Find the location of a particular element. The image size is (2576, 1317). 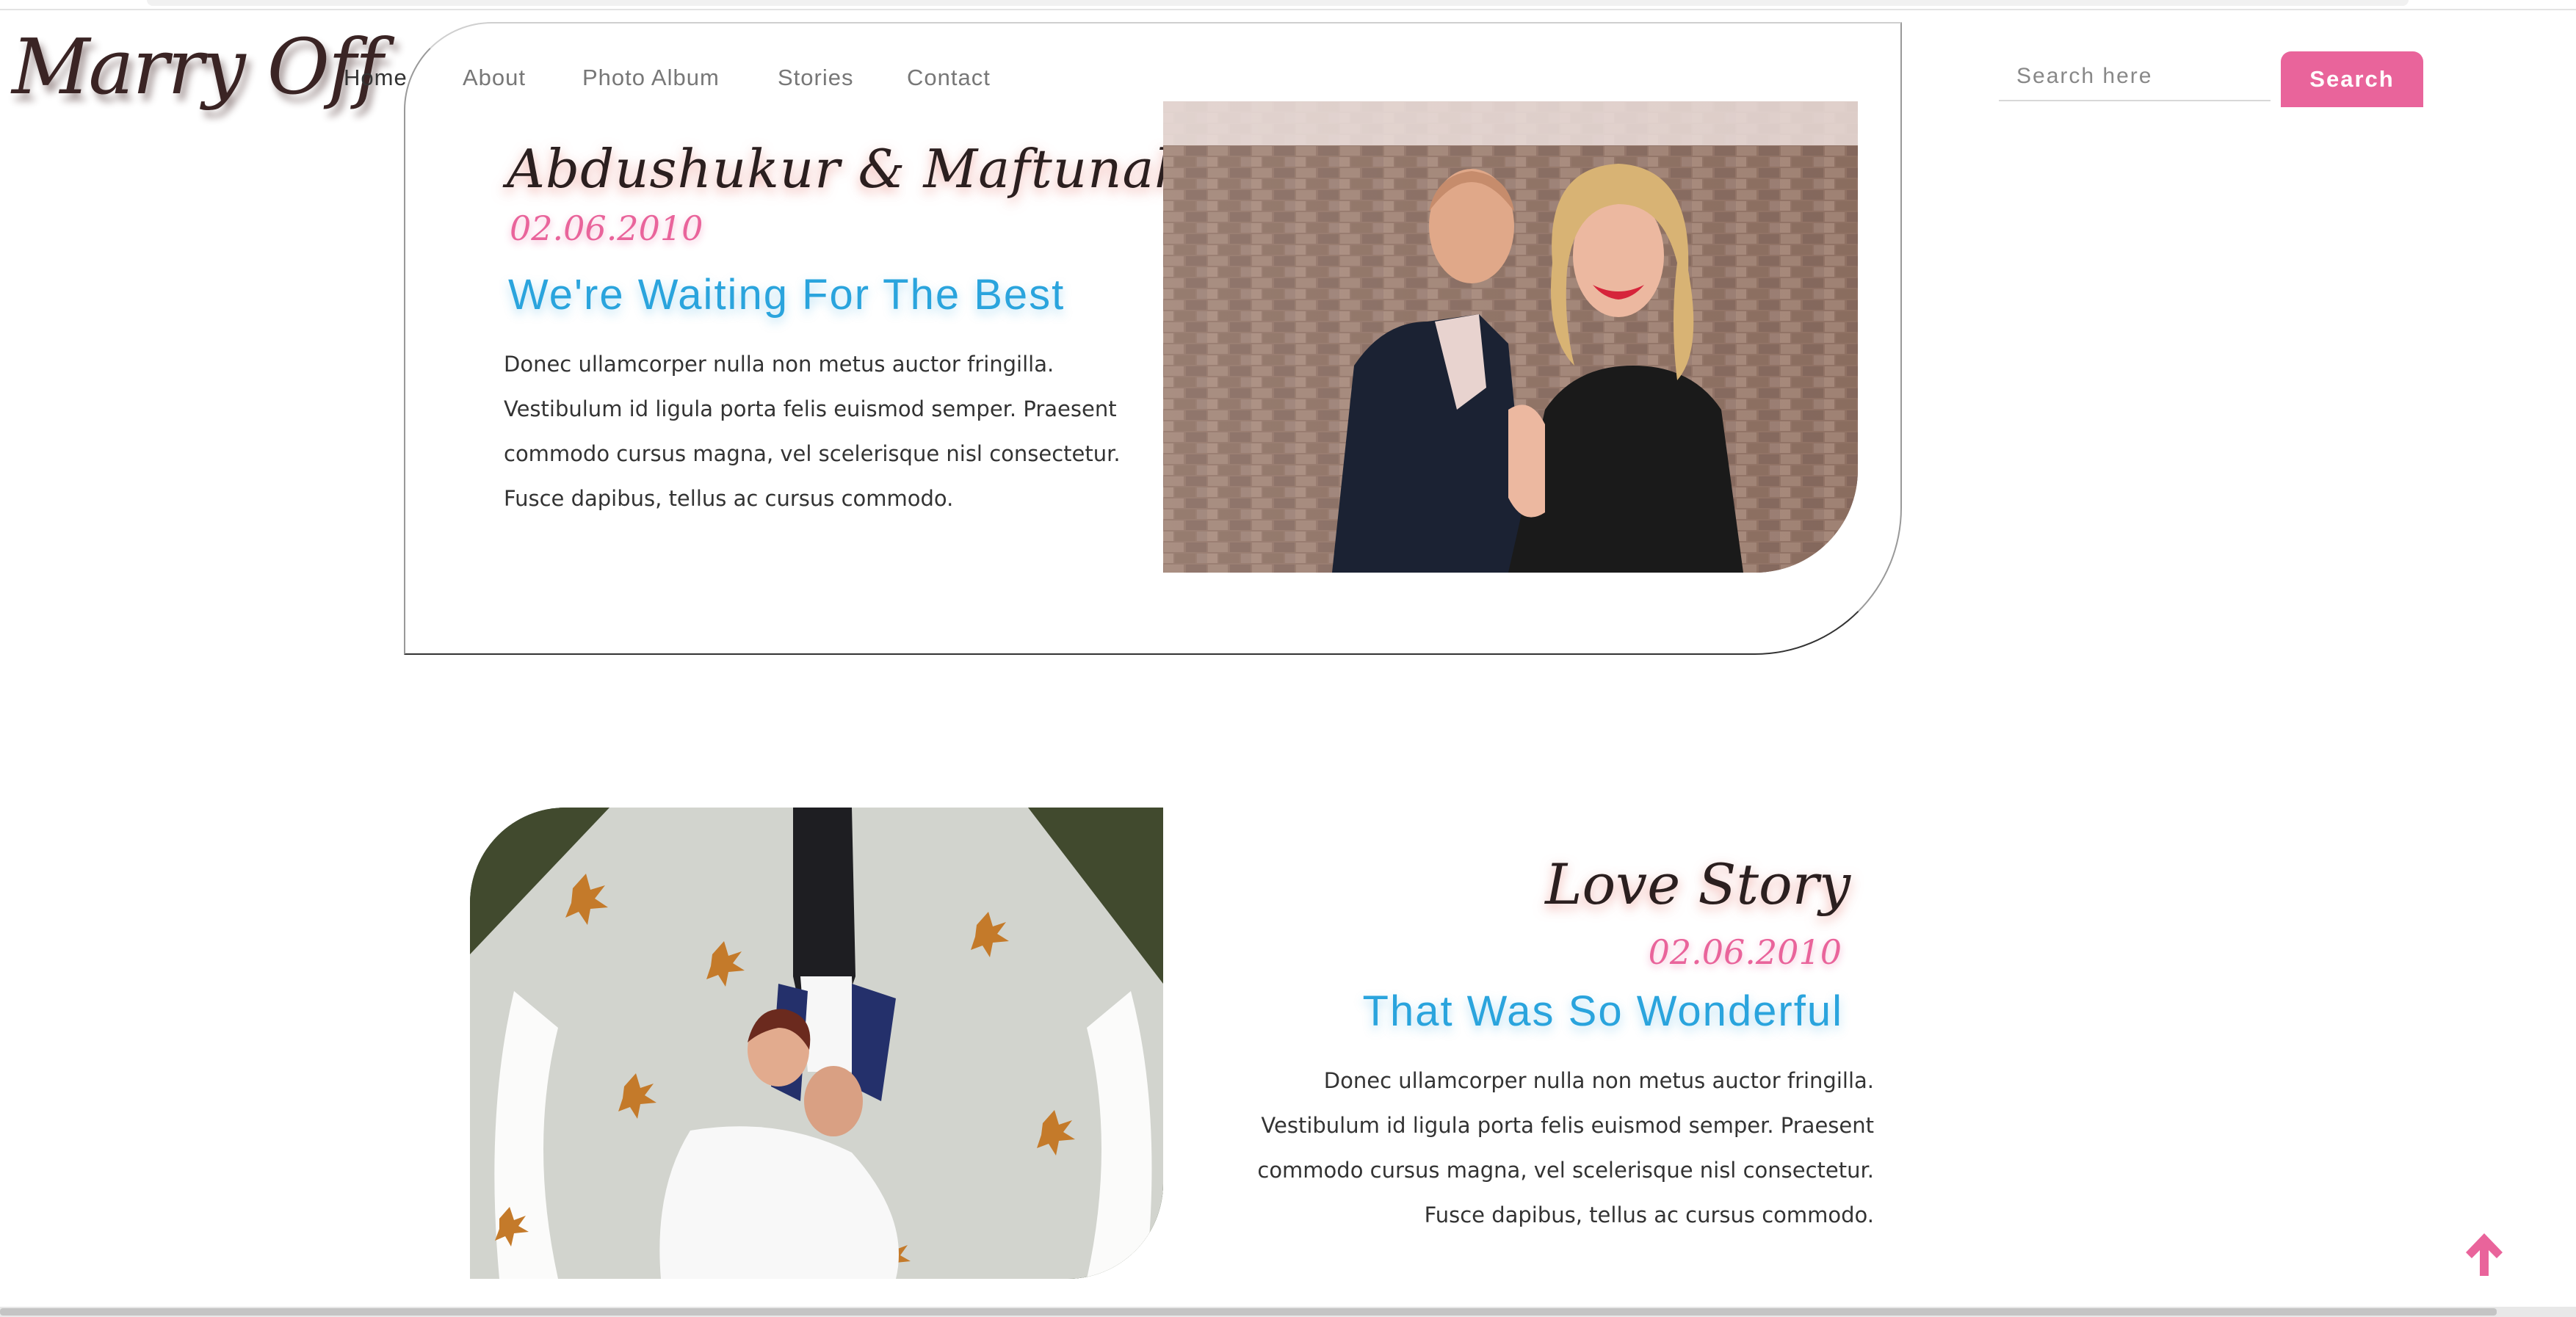

horizontal-scrollbar is located at coordinates (1288, 1312).